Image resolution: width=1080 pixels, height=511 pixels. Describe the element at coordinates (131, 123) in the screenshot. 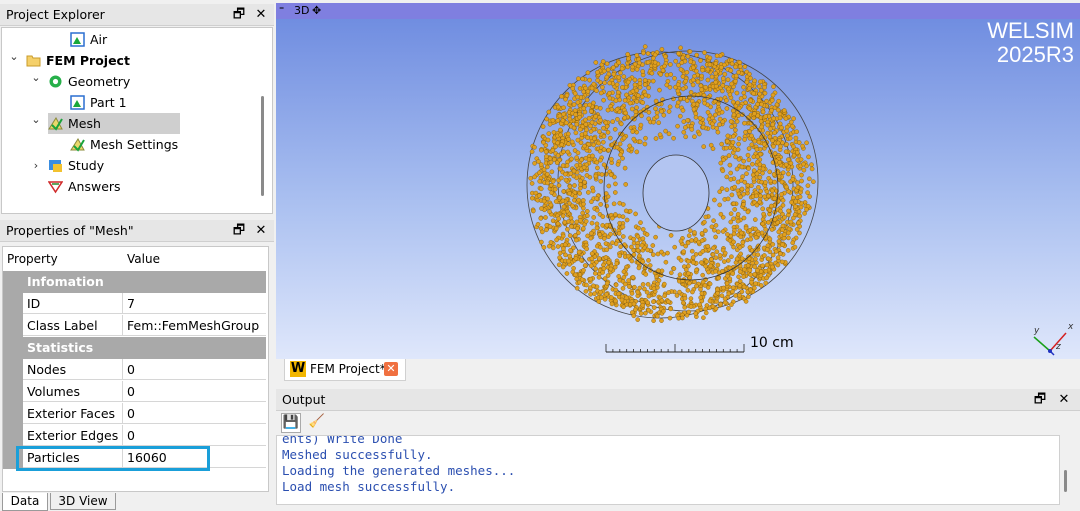

I see `tree-item: ⌄ Mesh` at that location.